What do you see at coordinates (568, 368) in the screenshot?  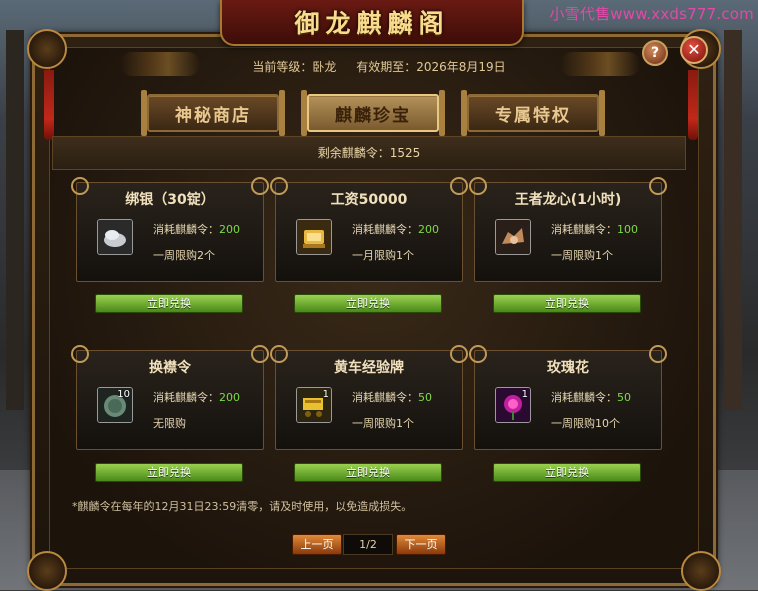 I see `item-name: 玫瑰花` at bounding box center [568, 368].